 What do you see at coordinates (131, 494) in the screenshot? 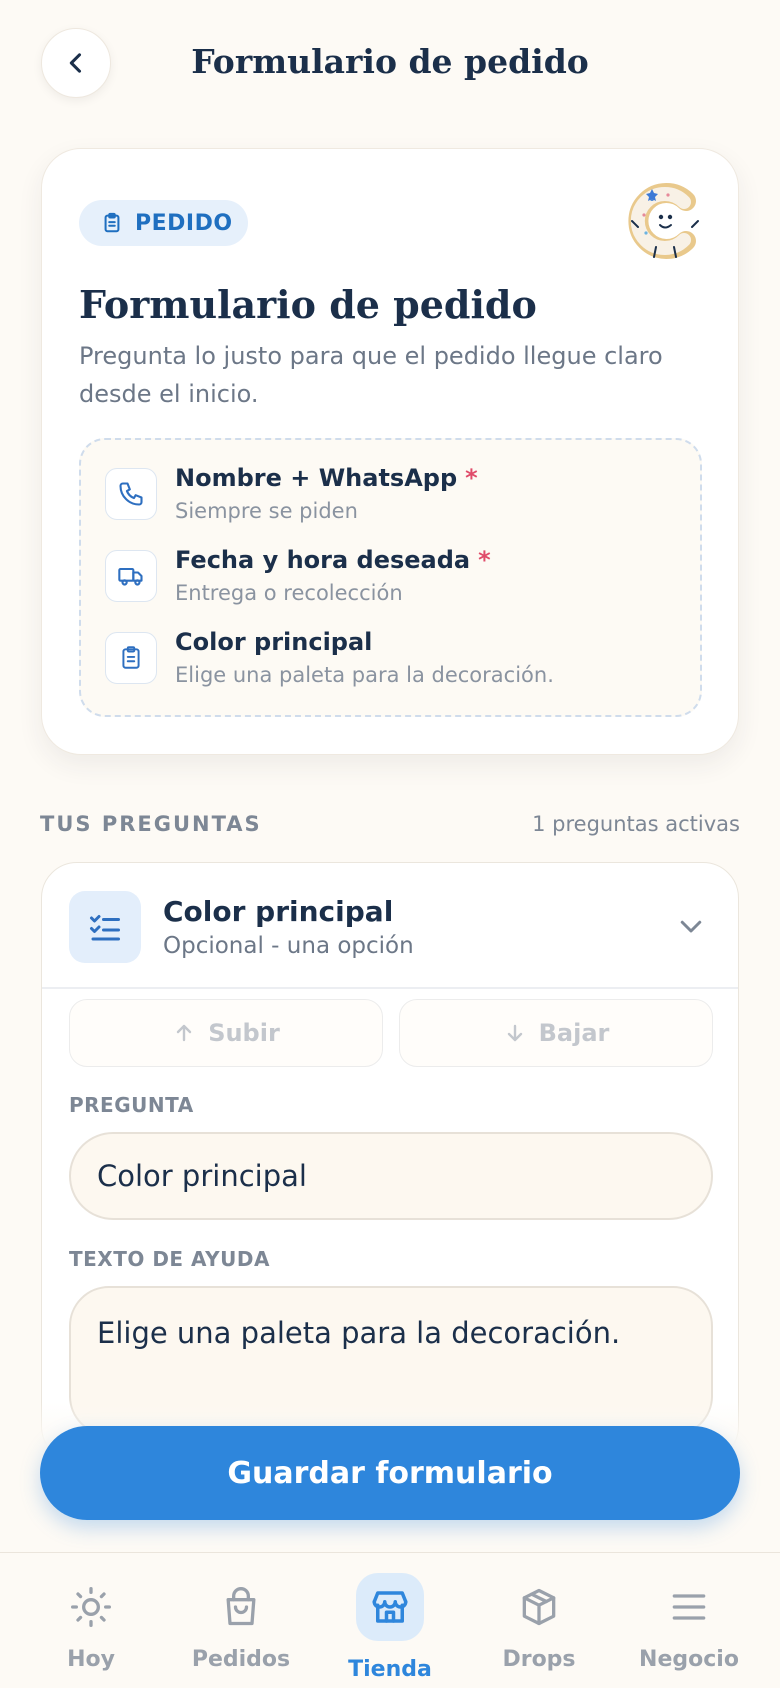
I see `phone-icon` at bounding box center [131, 494].